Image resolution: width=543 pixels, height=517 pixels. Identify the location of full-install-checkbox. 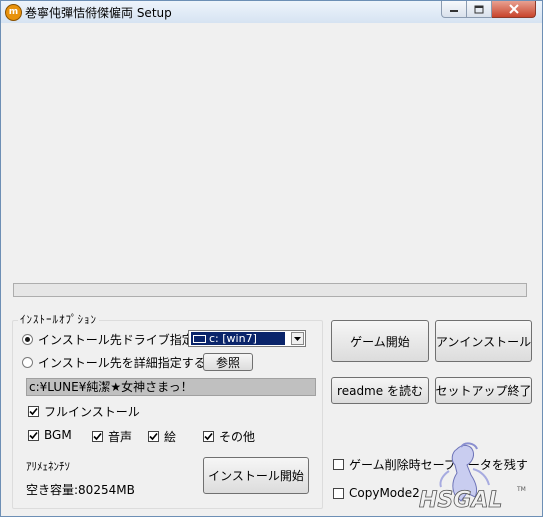
(33, 411).